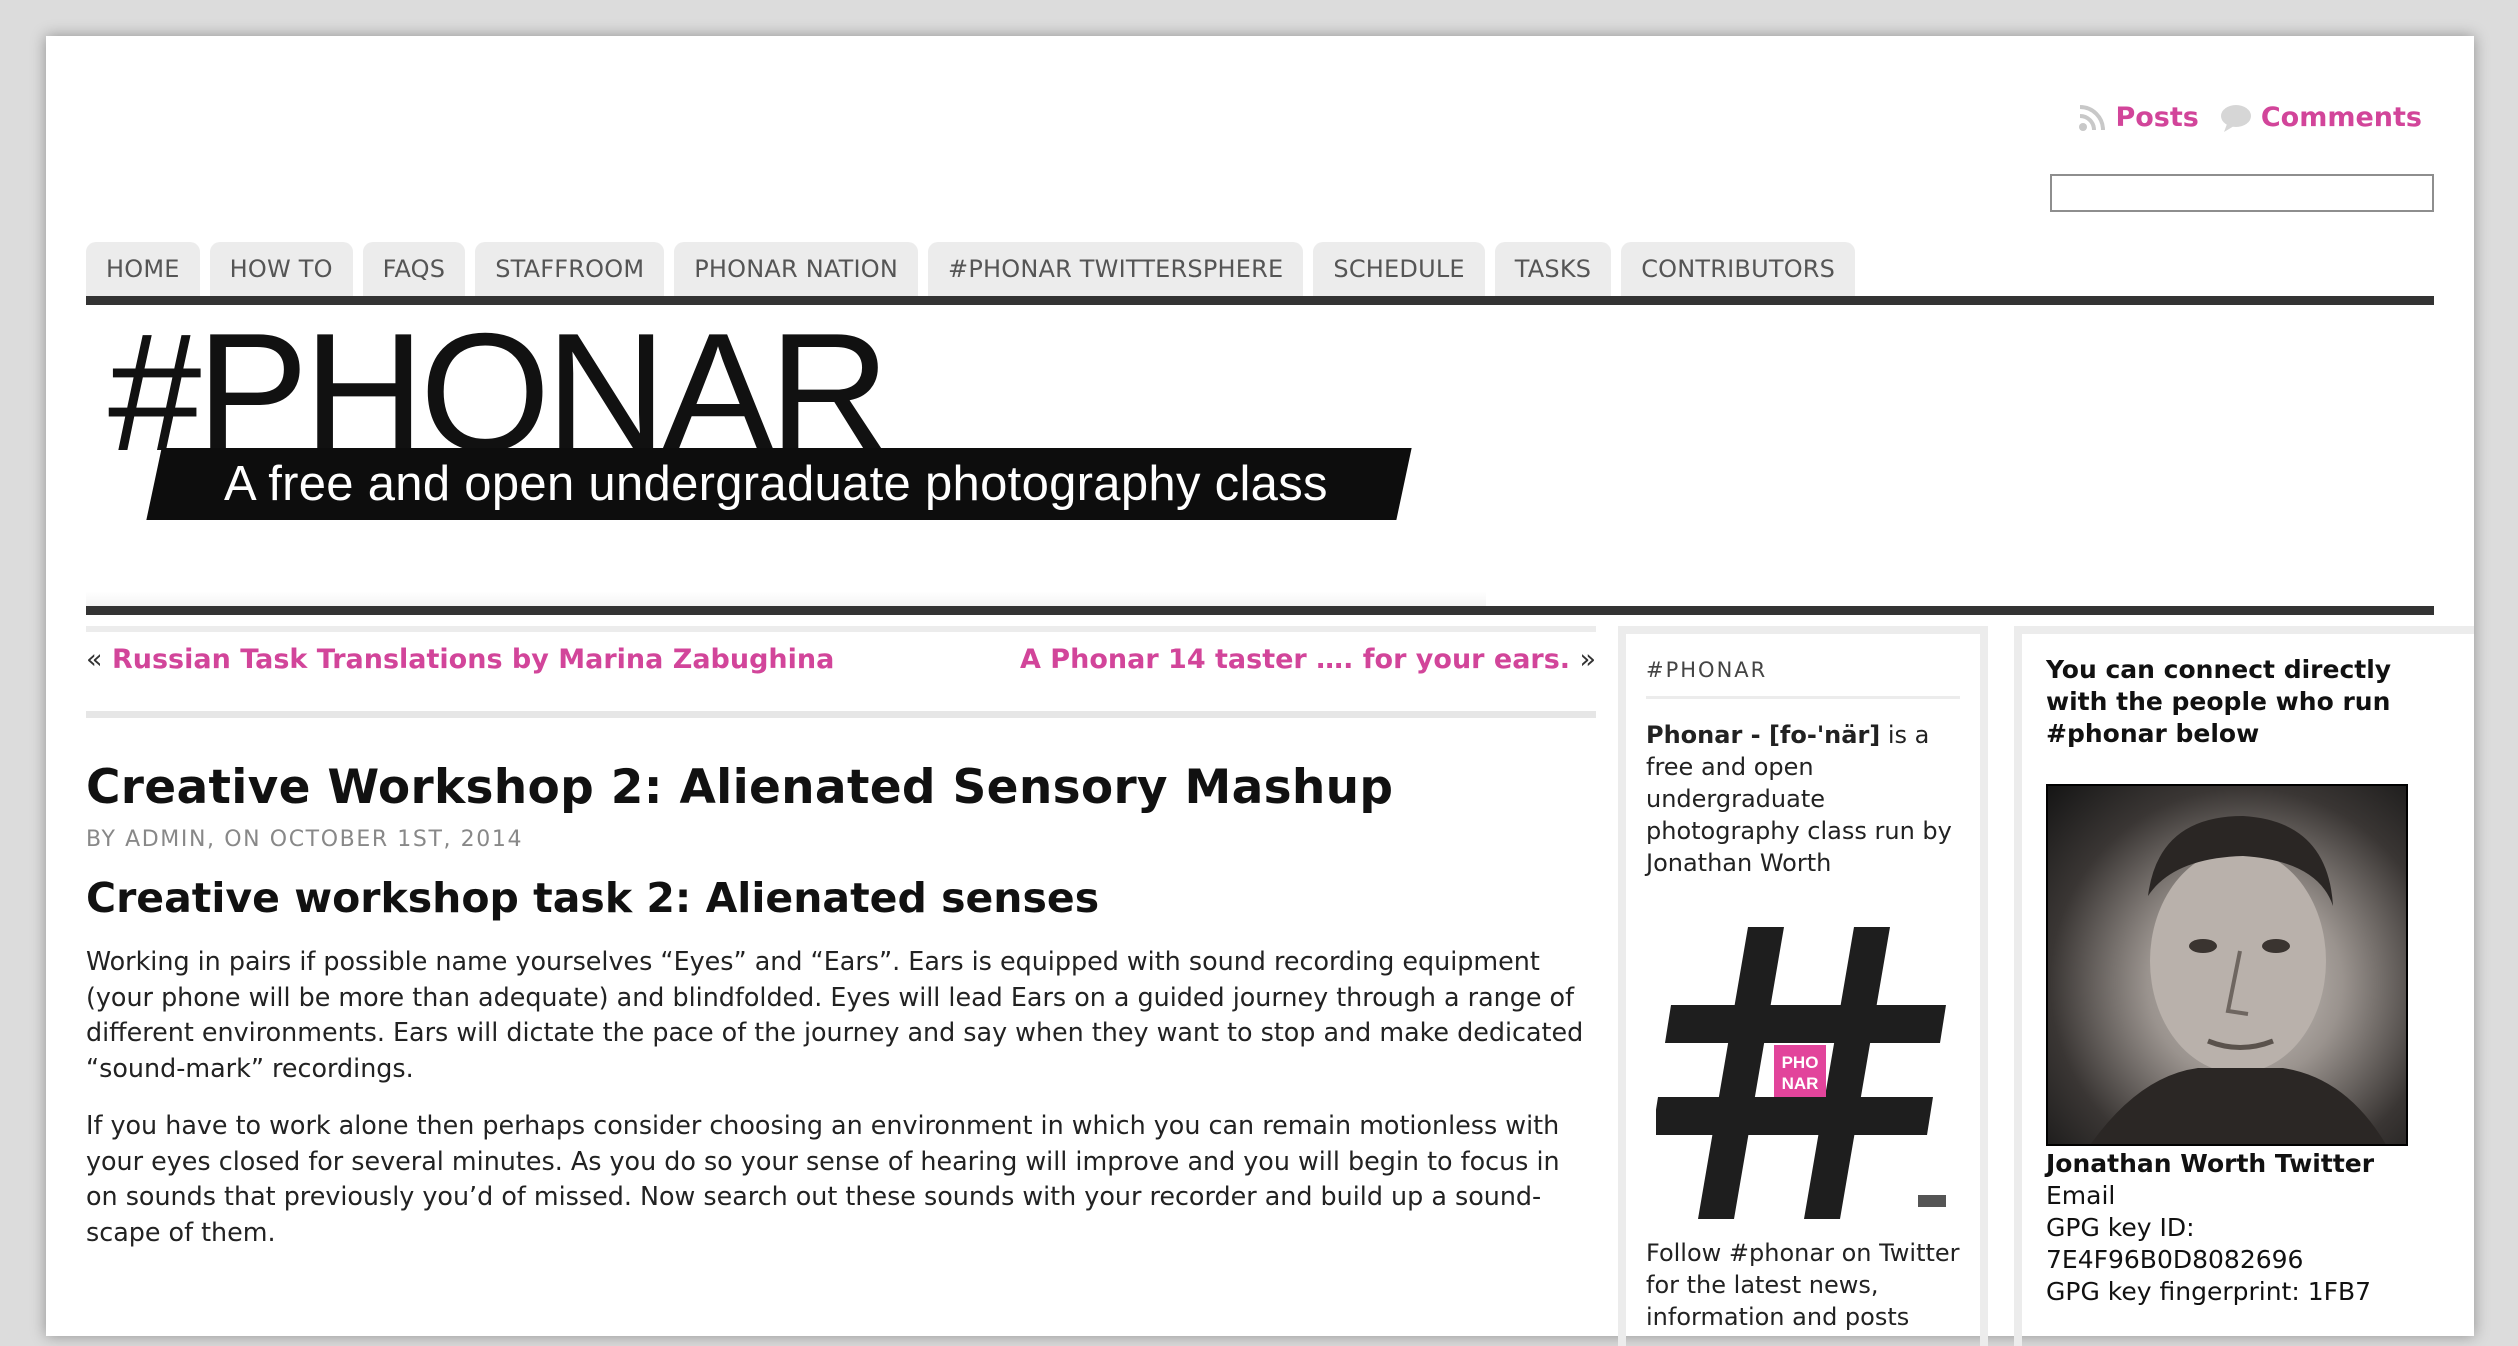  I want to click on posts-rss-link: Posts, so click(2138, 117).